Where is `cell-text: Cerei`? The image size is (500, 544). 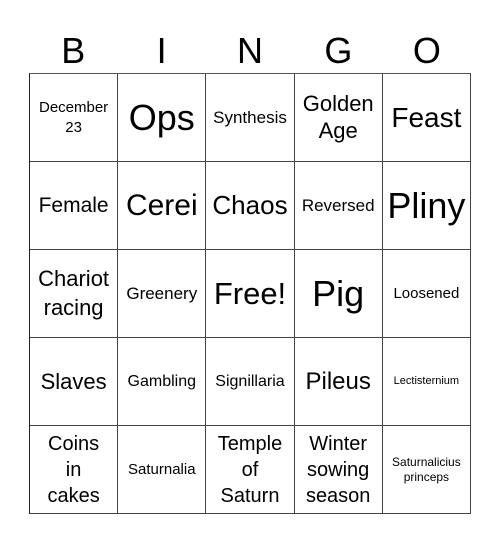
cell-text: Cerei is located at coordinates (161, 205).